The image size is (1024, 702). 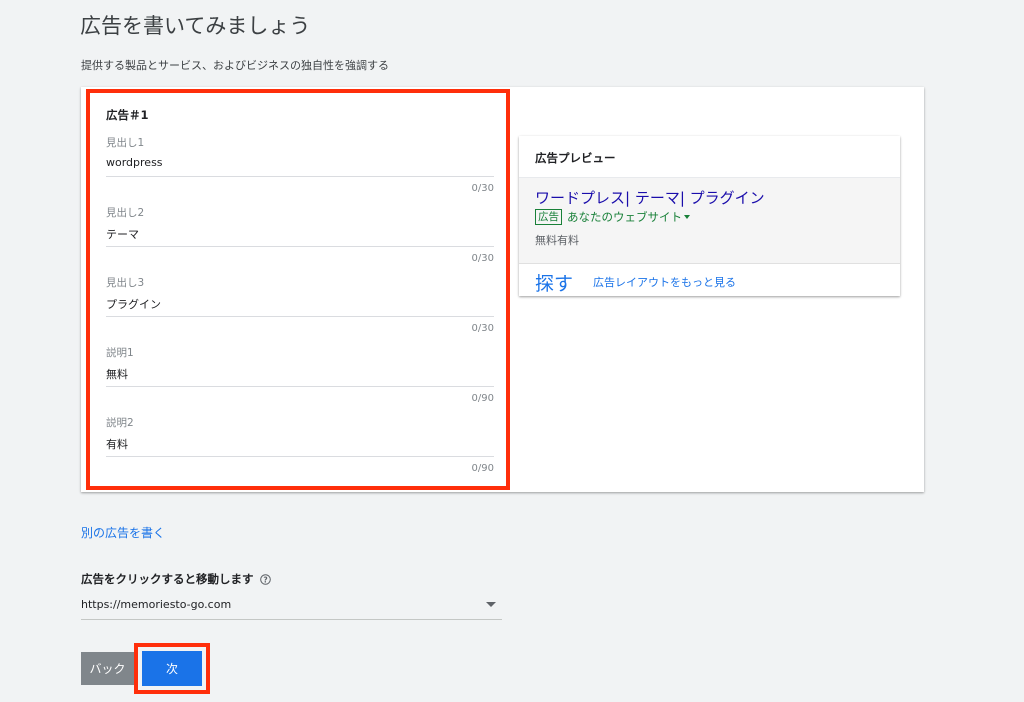 I want to click on final-url-heading: 広告をクリックすると移動します ?, so click(x=176, y=579).